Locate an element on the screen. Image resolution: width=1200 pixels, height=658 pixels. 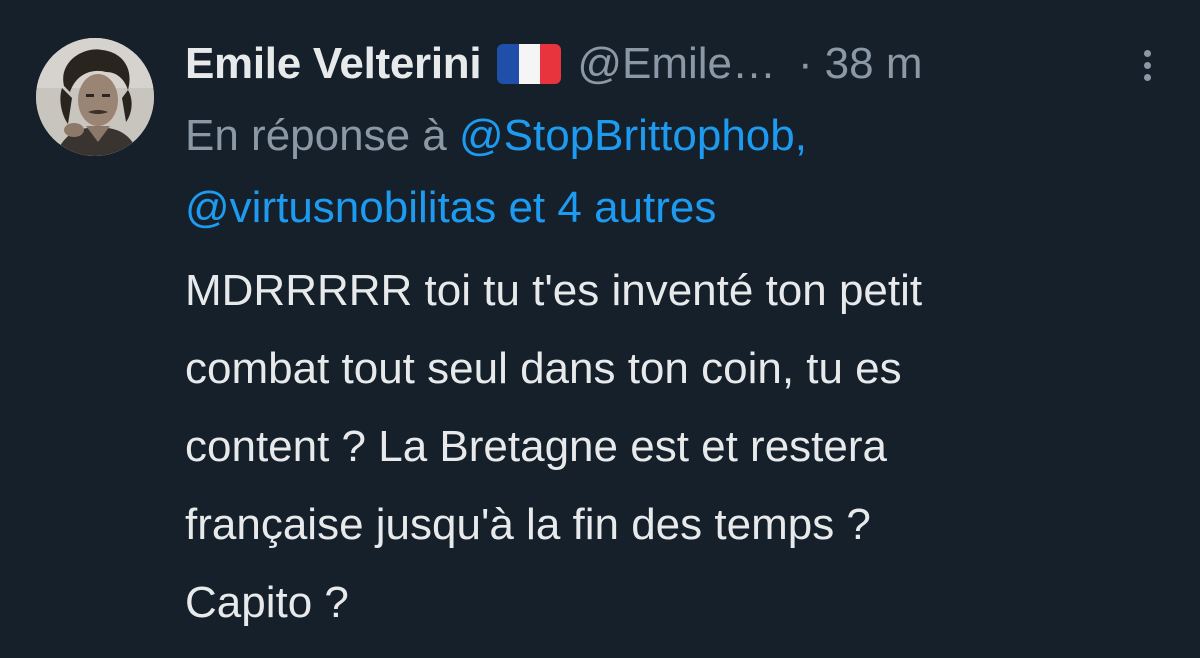
mention-link-1: @StopBrittophob, is located at coordinates (633, 135).